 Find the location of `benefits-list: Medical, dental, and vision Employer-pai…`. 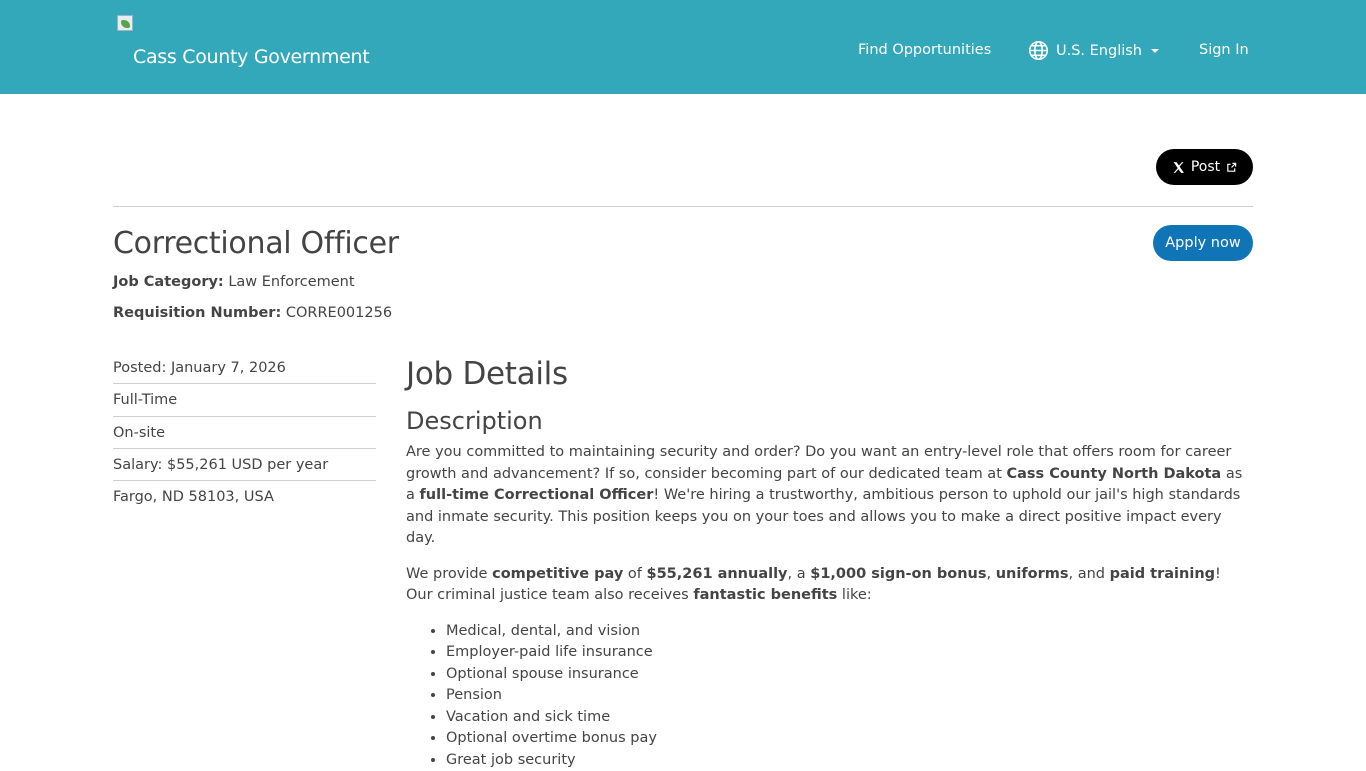

benefits-list: Medical, dental, and vision Employer-pai… is located at coordinates (829, 696).